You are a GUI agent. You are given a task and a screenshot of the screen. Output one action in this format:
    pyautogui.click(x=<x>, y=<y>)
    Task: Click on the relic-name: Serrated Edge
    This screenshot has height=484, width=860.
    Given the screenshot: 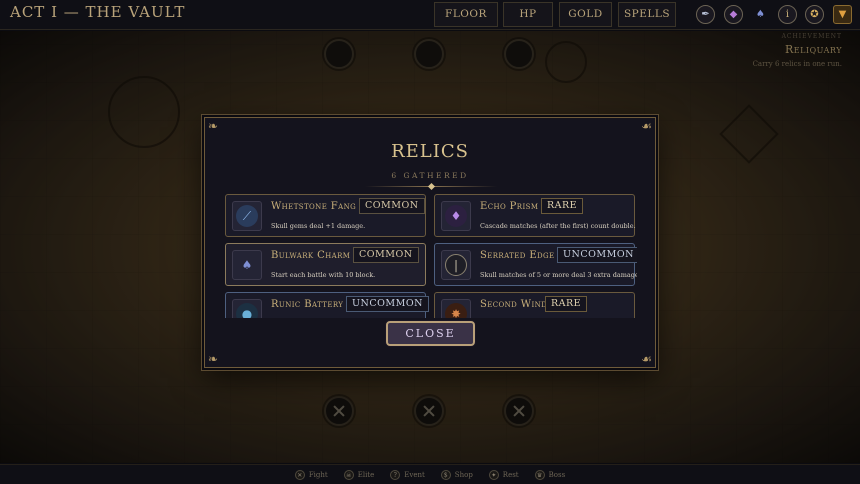 What is the action you would take?
    pyautogui.click(x=517, y=255)
    